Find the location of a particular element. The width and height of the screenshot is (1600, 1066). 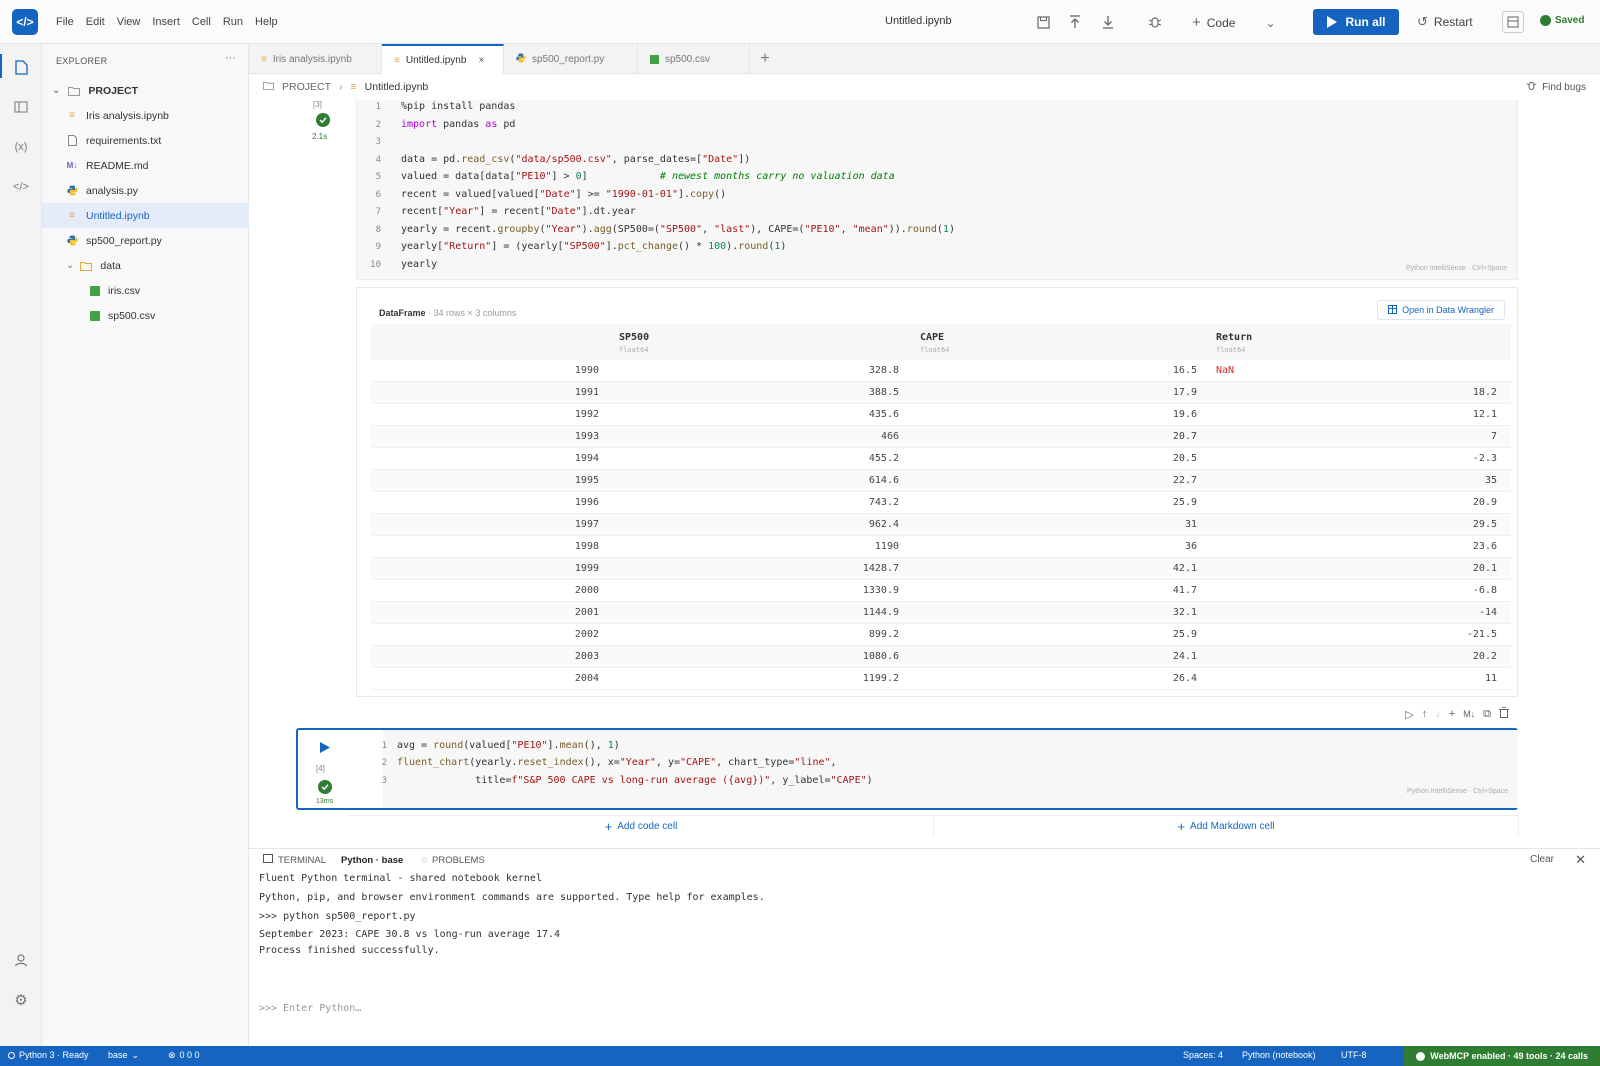

table-row: 1992 435.6 19.6 12.1 is located at coordinates (941, 415).